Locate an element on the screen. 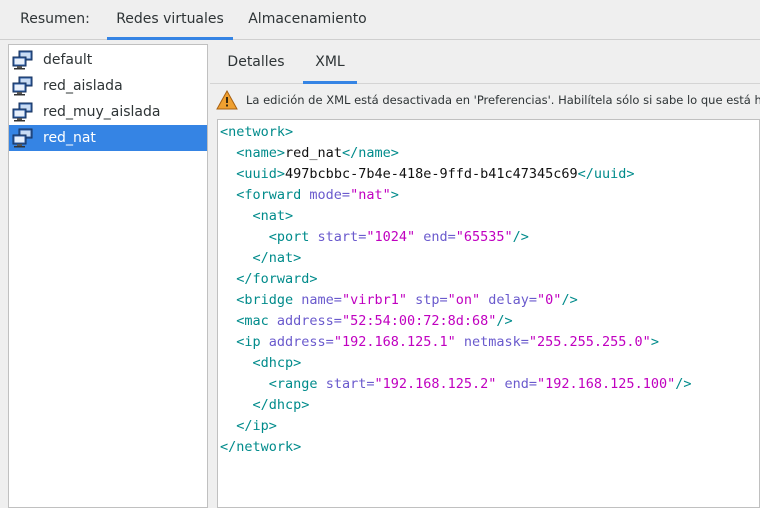  network-label: red_muy_aislada is located at coordinates (102, 112).